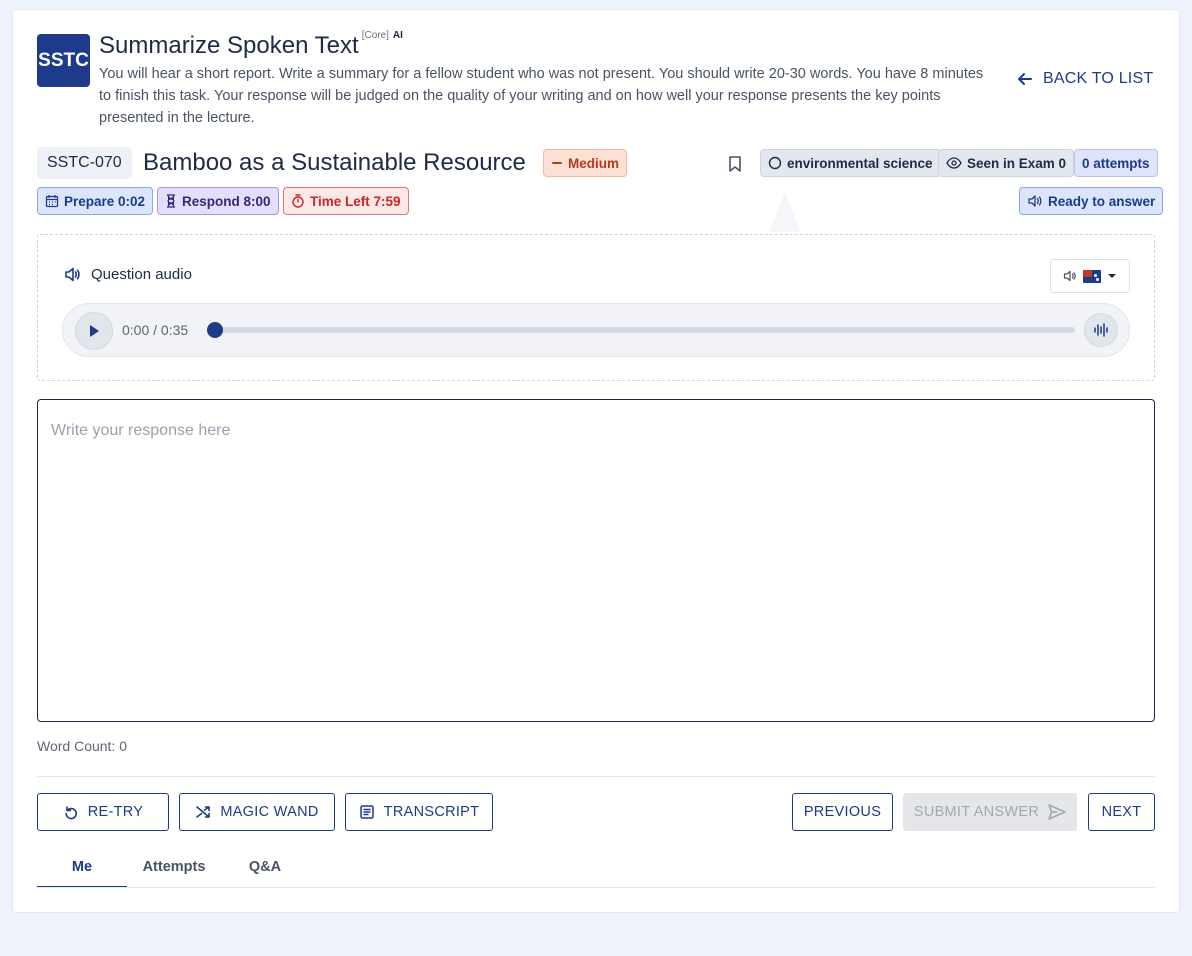 This screenshot has height=956, width=1192. I want to click on question-title: Bamboo as a Sustainable Resource, so click(334, 162).